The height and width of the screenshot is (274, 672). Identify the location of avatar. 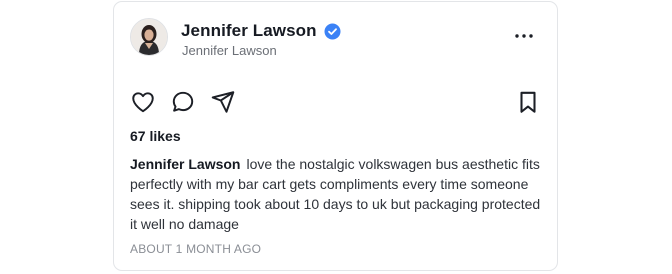
(149, 37).